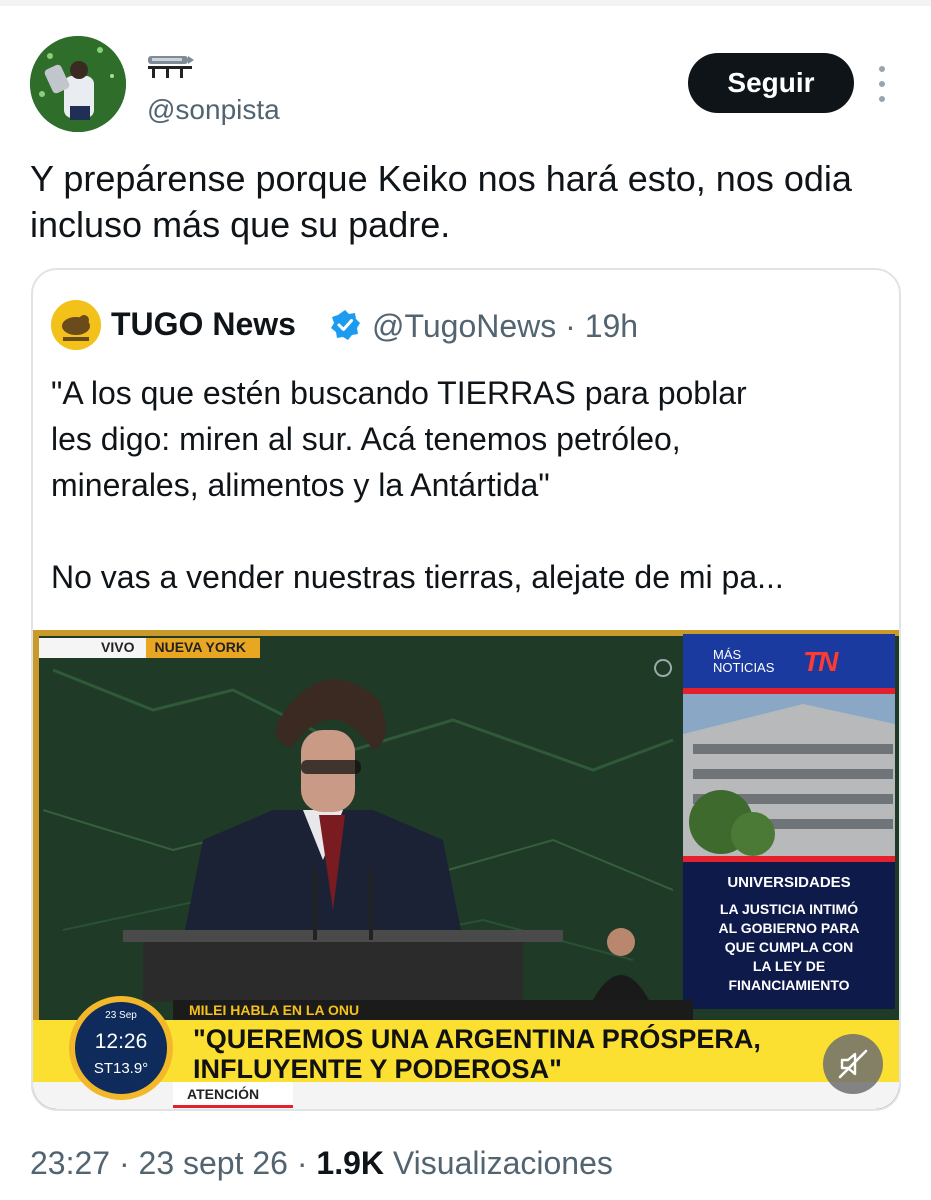 The width and height of the screenshot is (931, 1200). Describe the element at coordinates (274, 1010) in the screenshot. I see `kicker-text: MILEI HABLA EN LA ONU` at that location.